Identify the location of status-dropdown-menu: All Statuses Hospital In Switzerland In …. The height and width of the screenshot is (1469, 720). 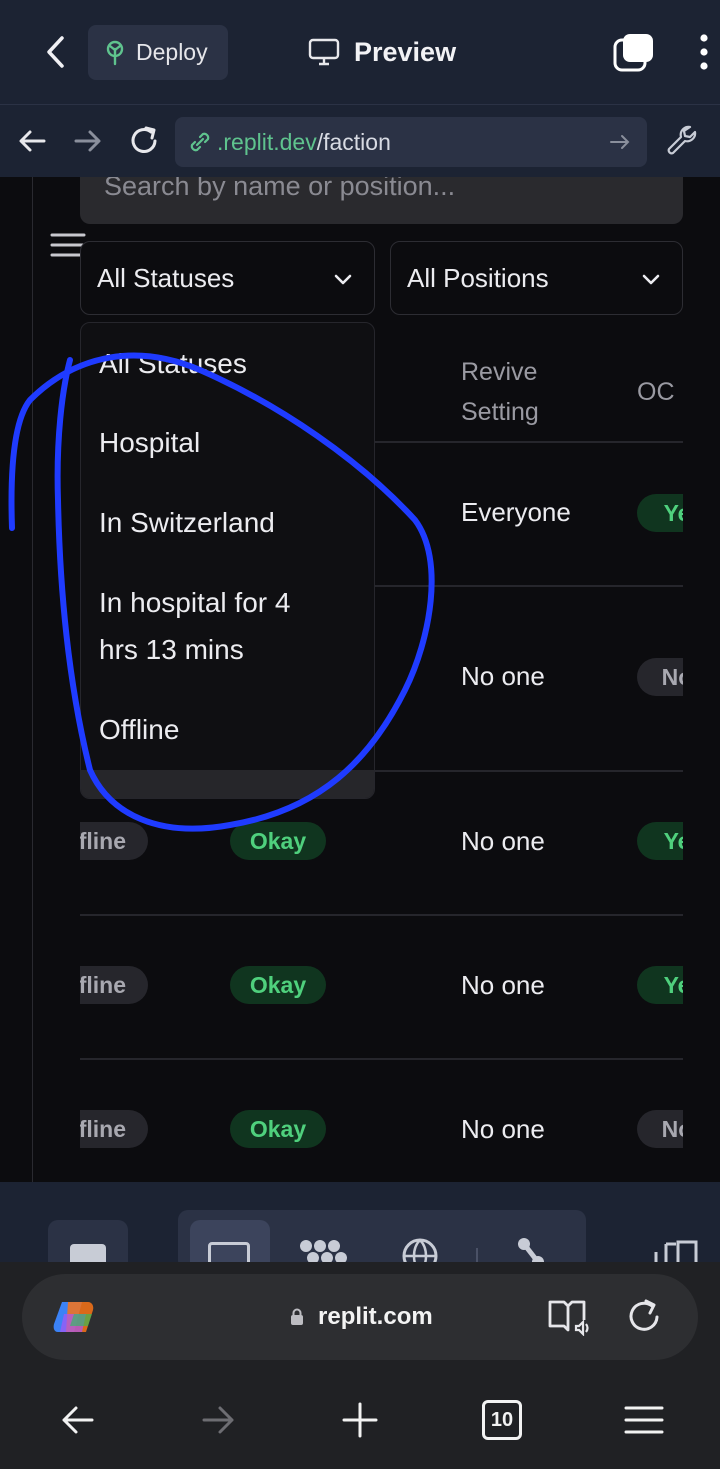
(227, 560).